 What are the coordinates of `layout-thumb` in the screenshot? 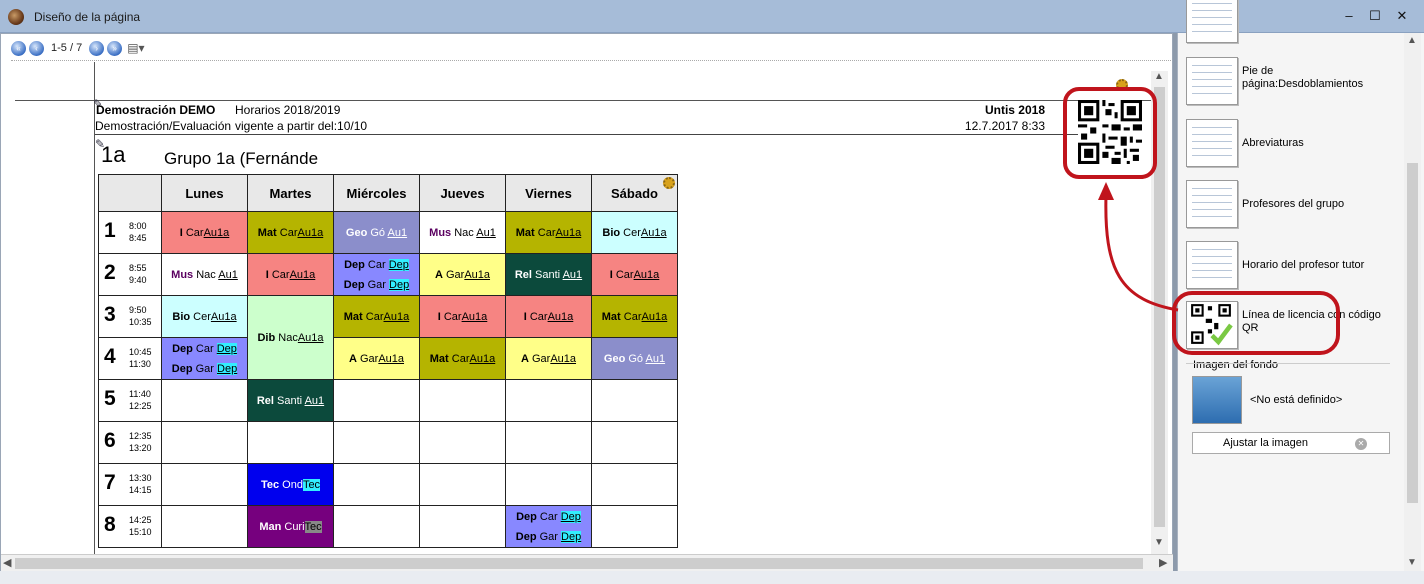 It's located at (1212, 265).